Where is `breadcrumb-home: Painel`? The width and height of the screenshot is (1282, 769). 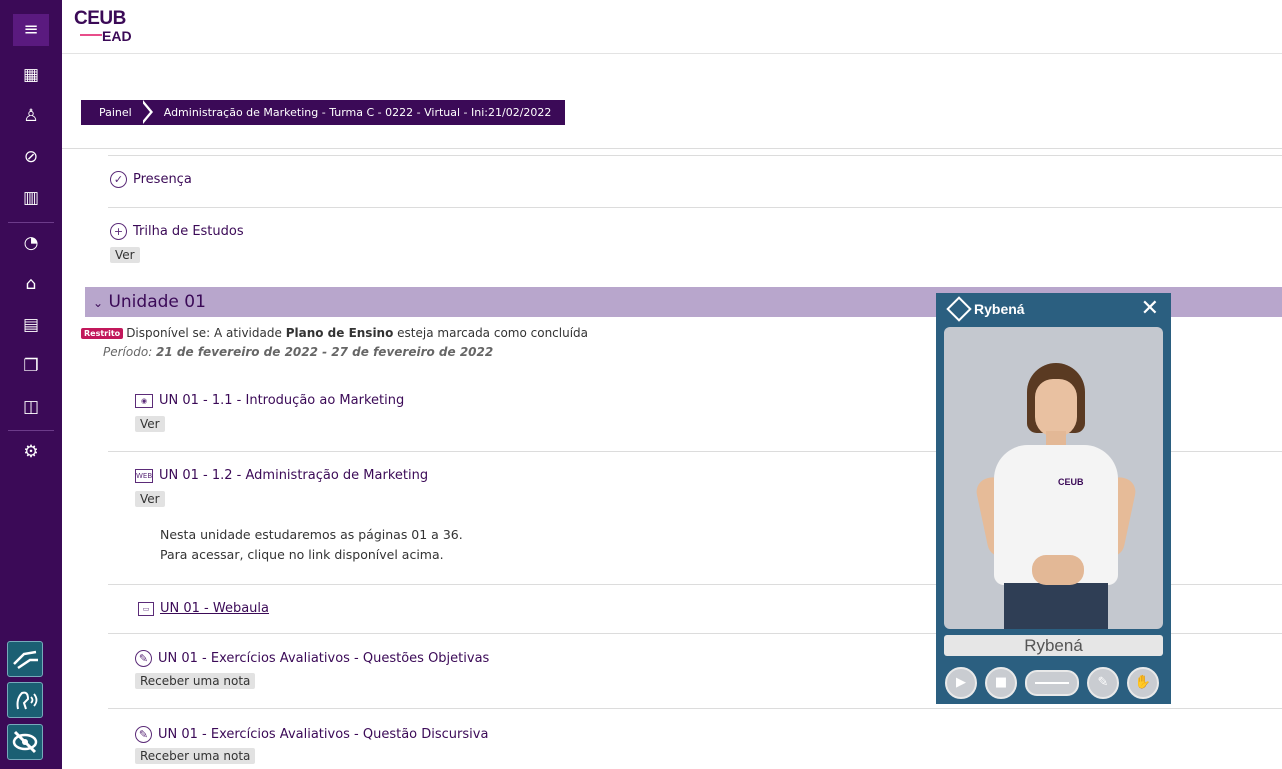
breadcrumb-home: Painel is located at coordinates (112, 112).